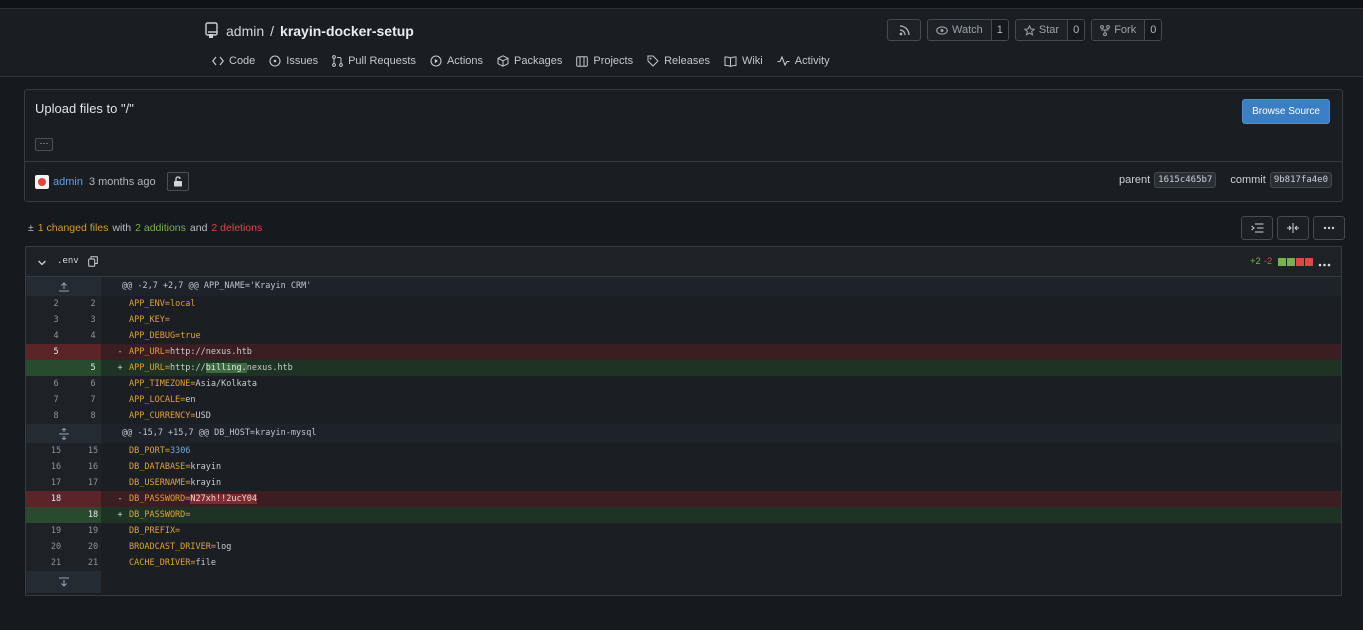  I want to click on line-num-new: 7, so click(93, 400).